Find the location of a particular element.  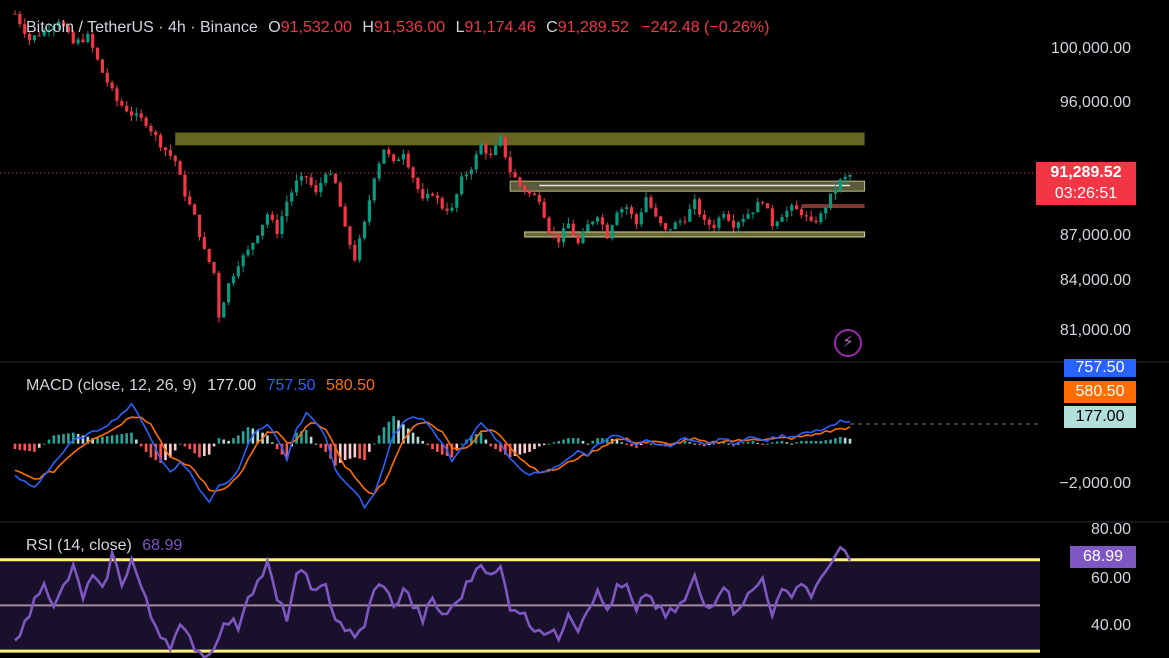

open-prefix: O is located at coordinates (274, 27).